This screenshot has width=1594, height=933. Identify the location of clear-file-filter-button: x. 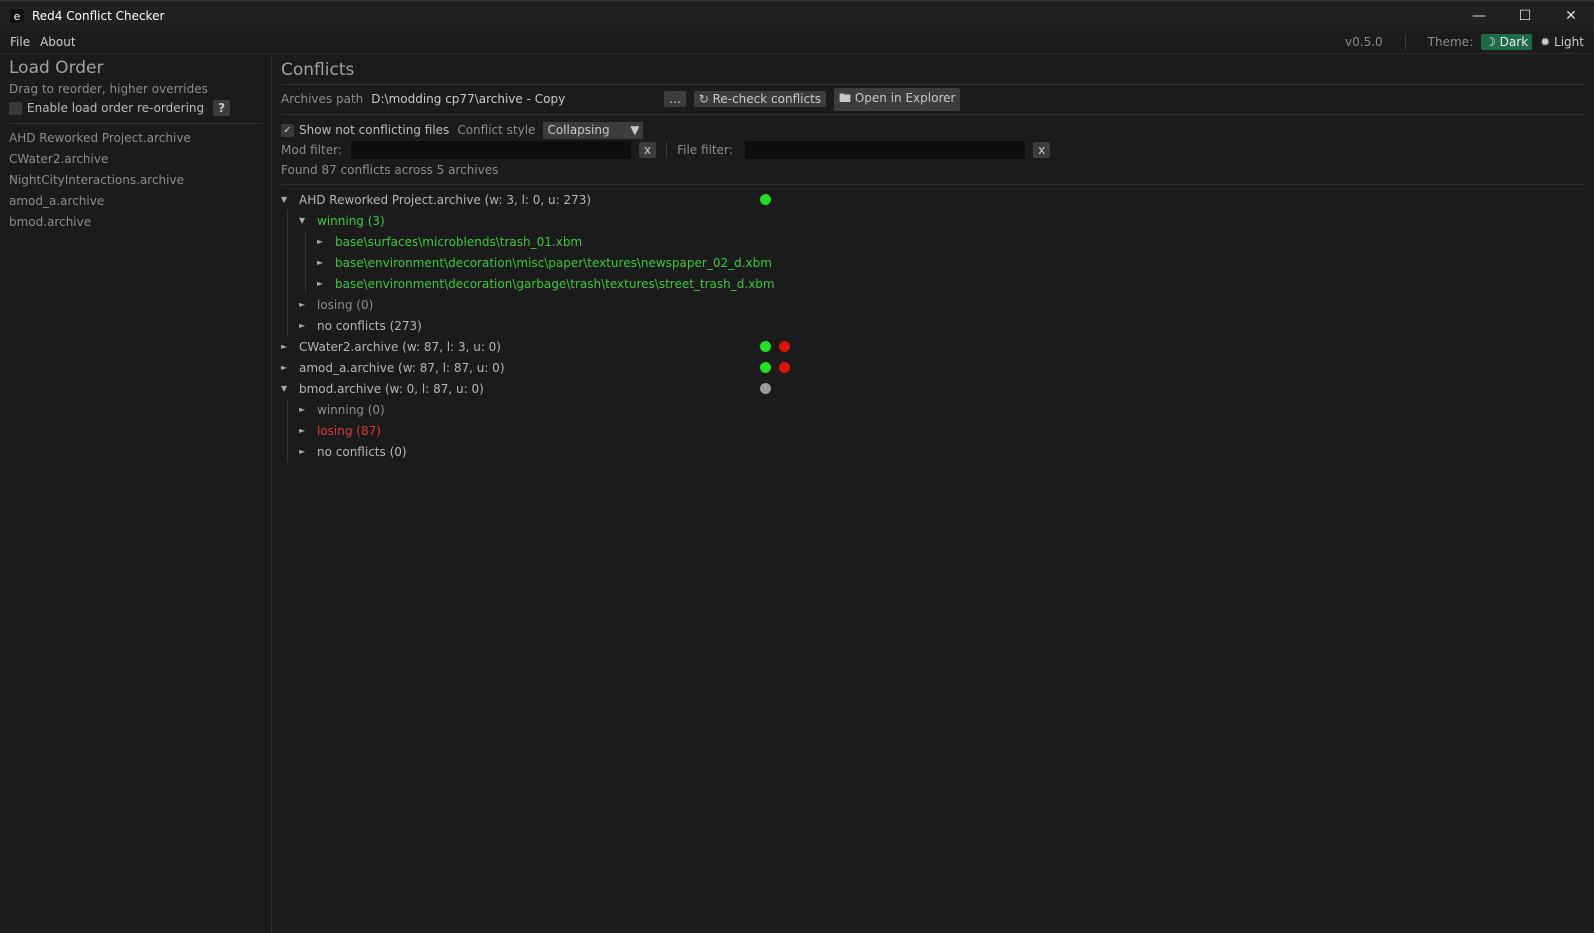
(1042, 150).